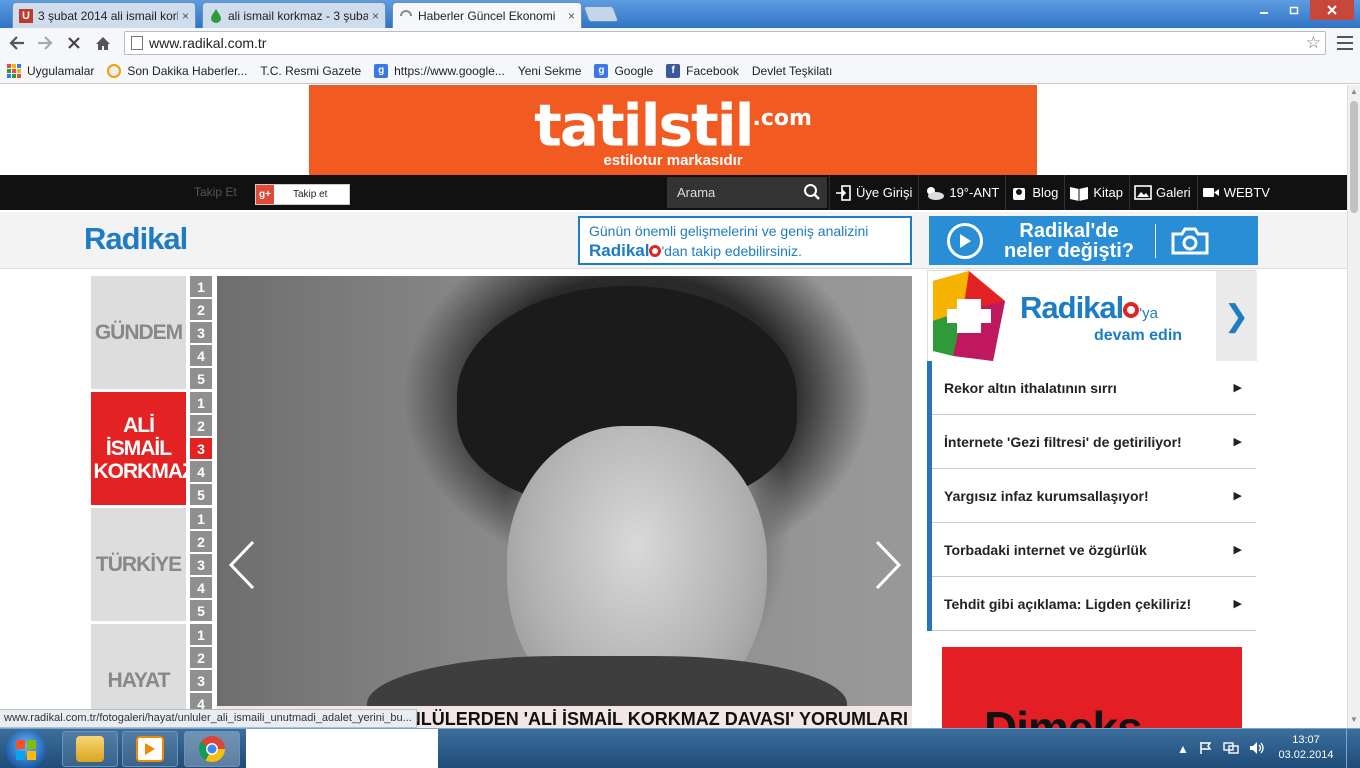 The image size is (1360, 768). Describe the element at coordinates (103, 43) in the screenshot. I see `home-icon` at that location.